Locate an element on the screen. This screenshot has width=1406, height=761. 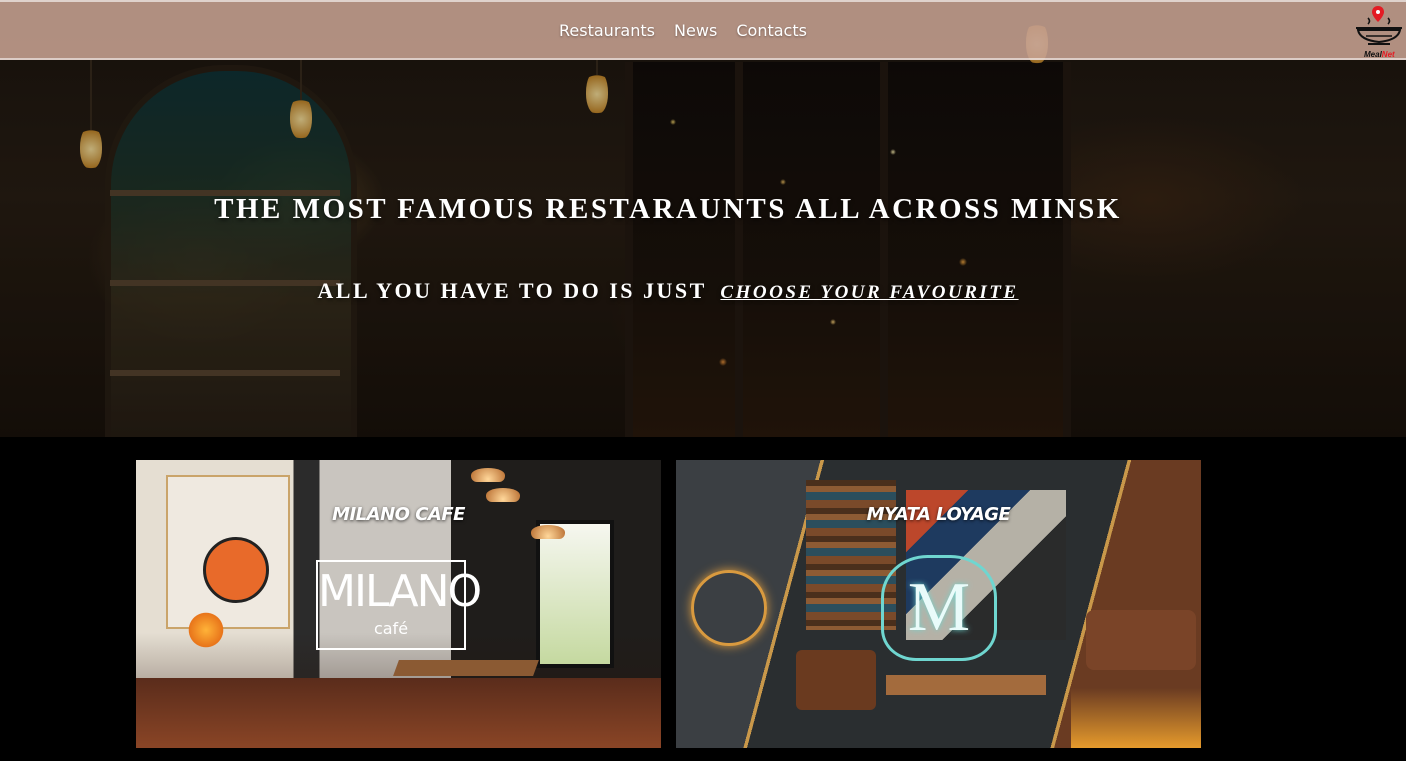
logo-wordmark: MealNet is located at coordinates (1379, 54).